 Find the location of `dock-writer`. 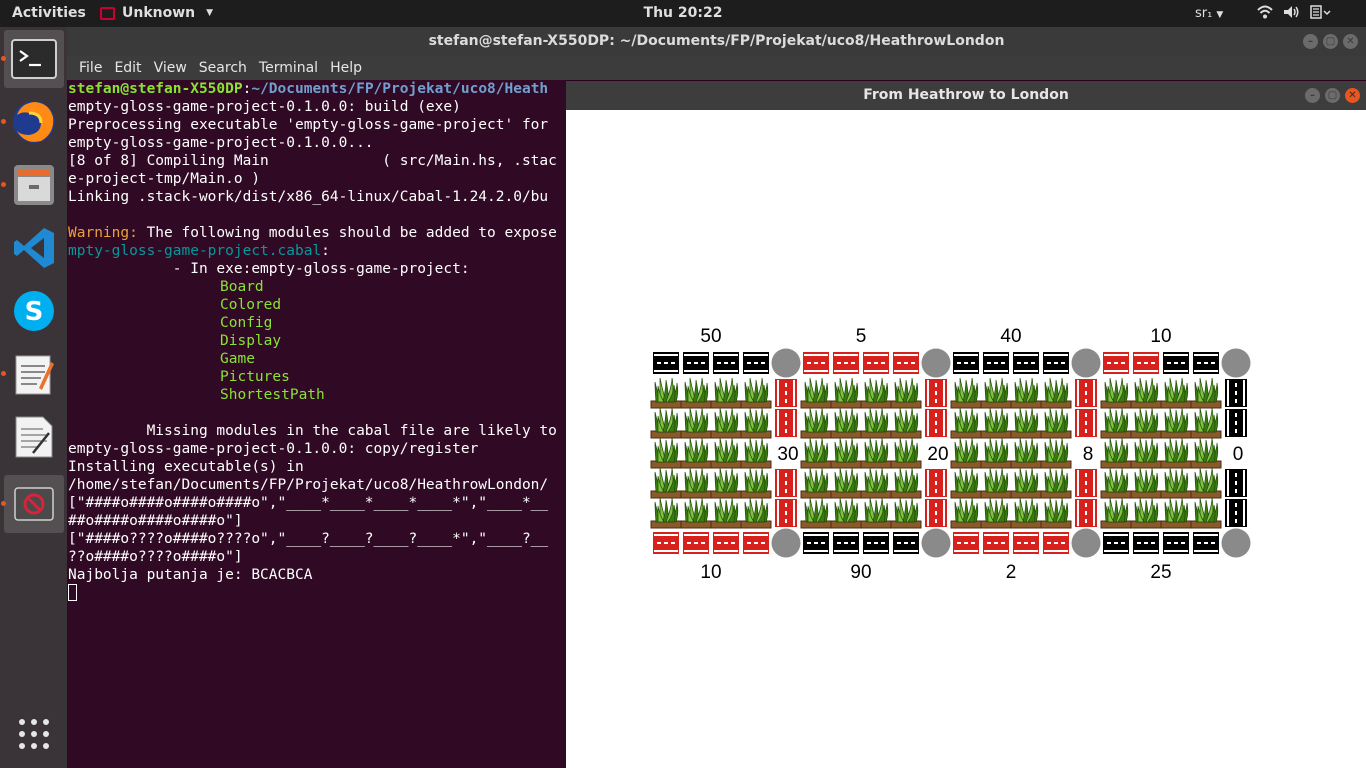

dock-writer is located at coordinates (34, 437).